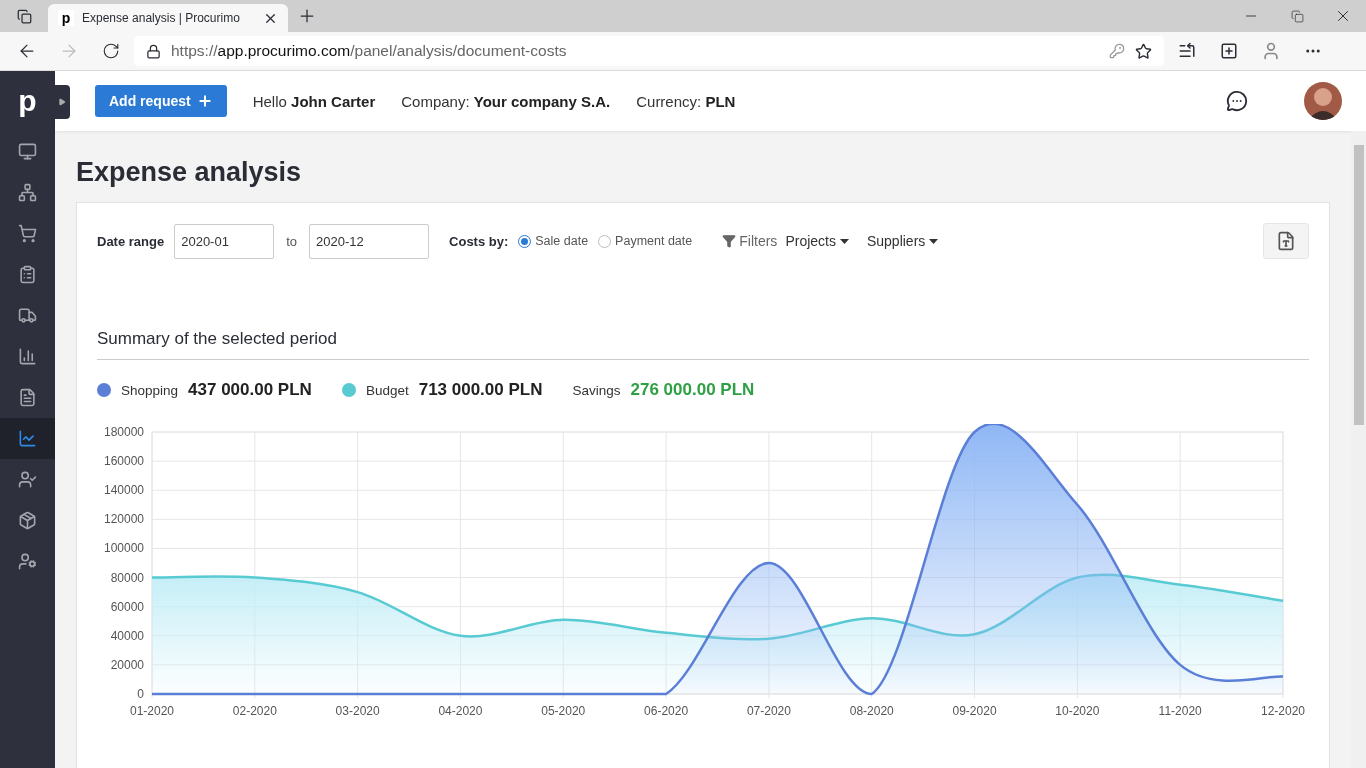 This screenshot has height=768, width=1366. I want to click on axis-label: 09-2020, so click(974, 711).